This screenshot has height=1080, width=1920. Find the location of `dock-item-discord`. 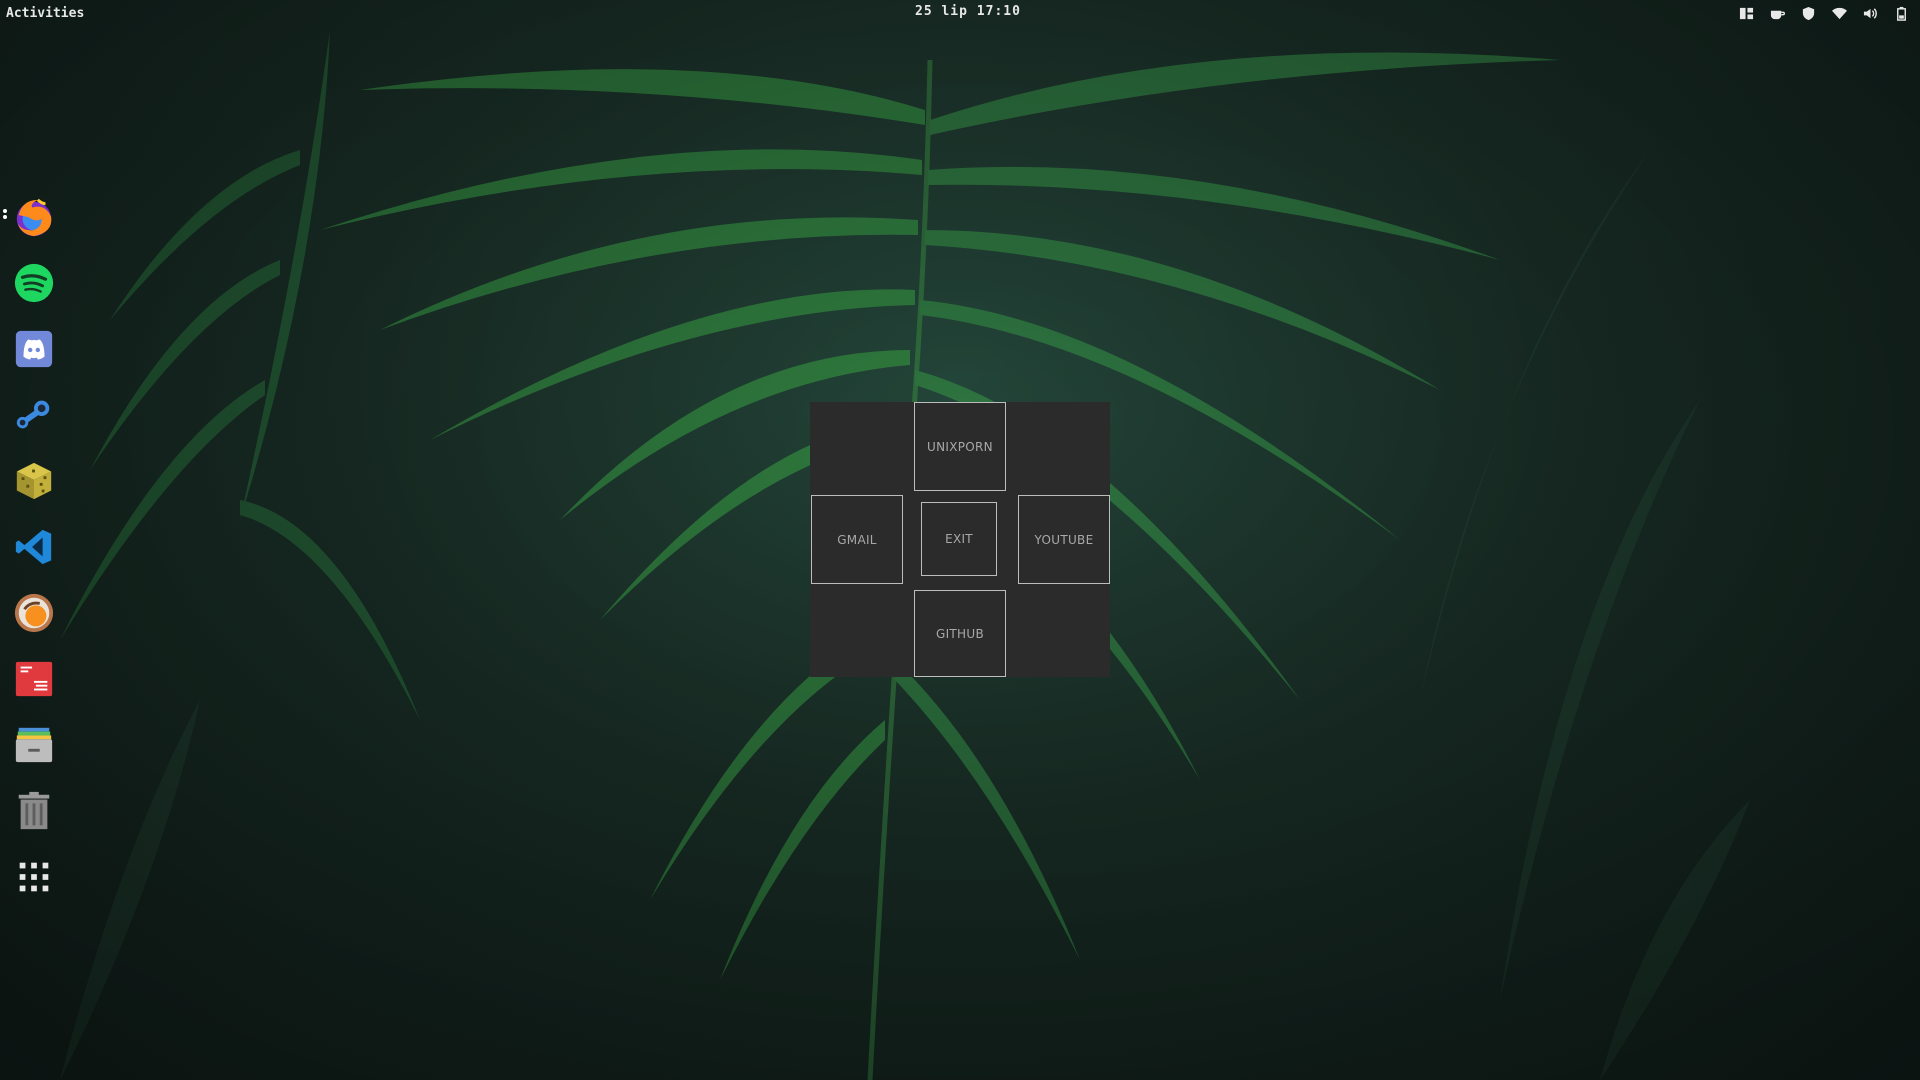

dock-item-discord is located at coordinates (34, 349).